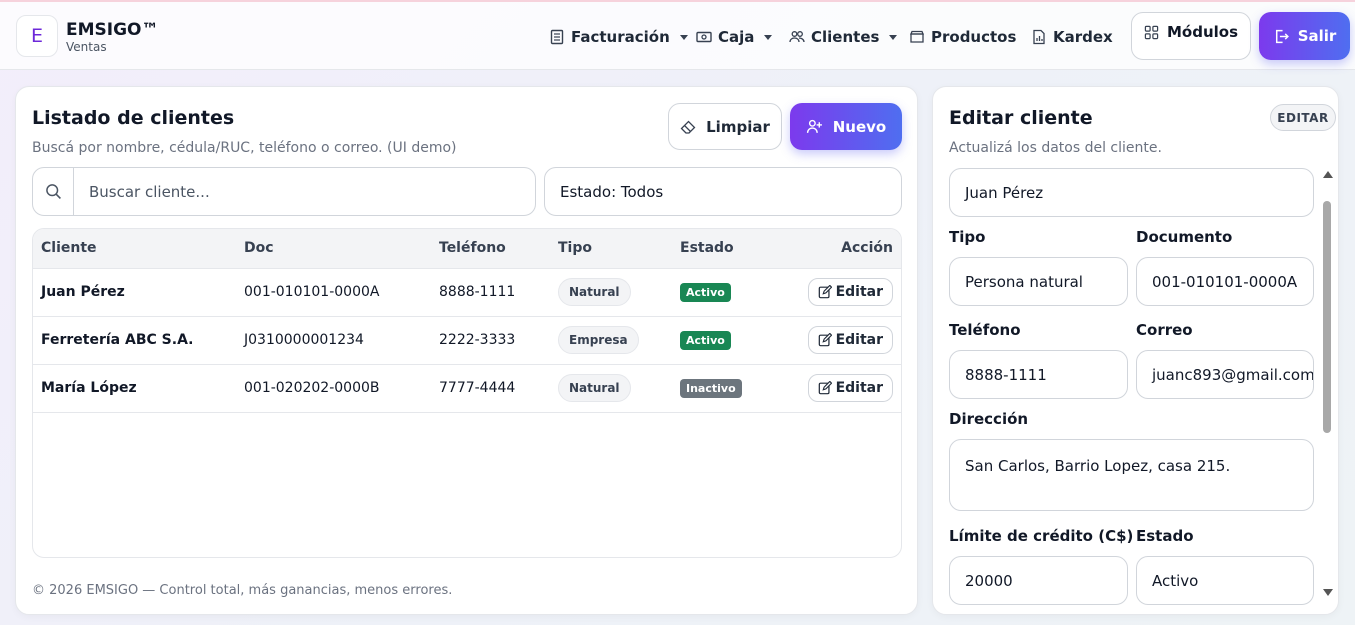 The width and height of the screenshot is (1355, 625). What do you see at coordinates (1328, 592) in the screenshot?
I see `scroll-down-arrow-icon` at bounding box center [1328, 592].